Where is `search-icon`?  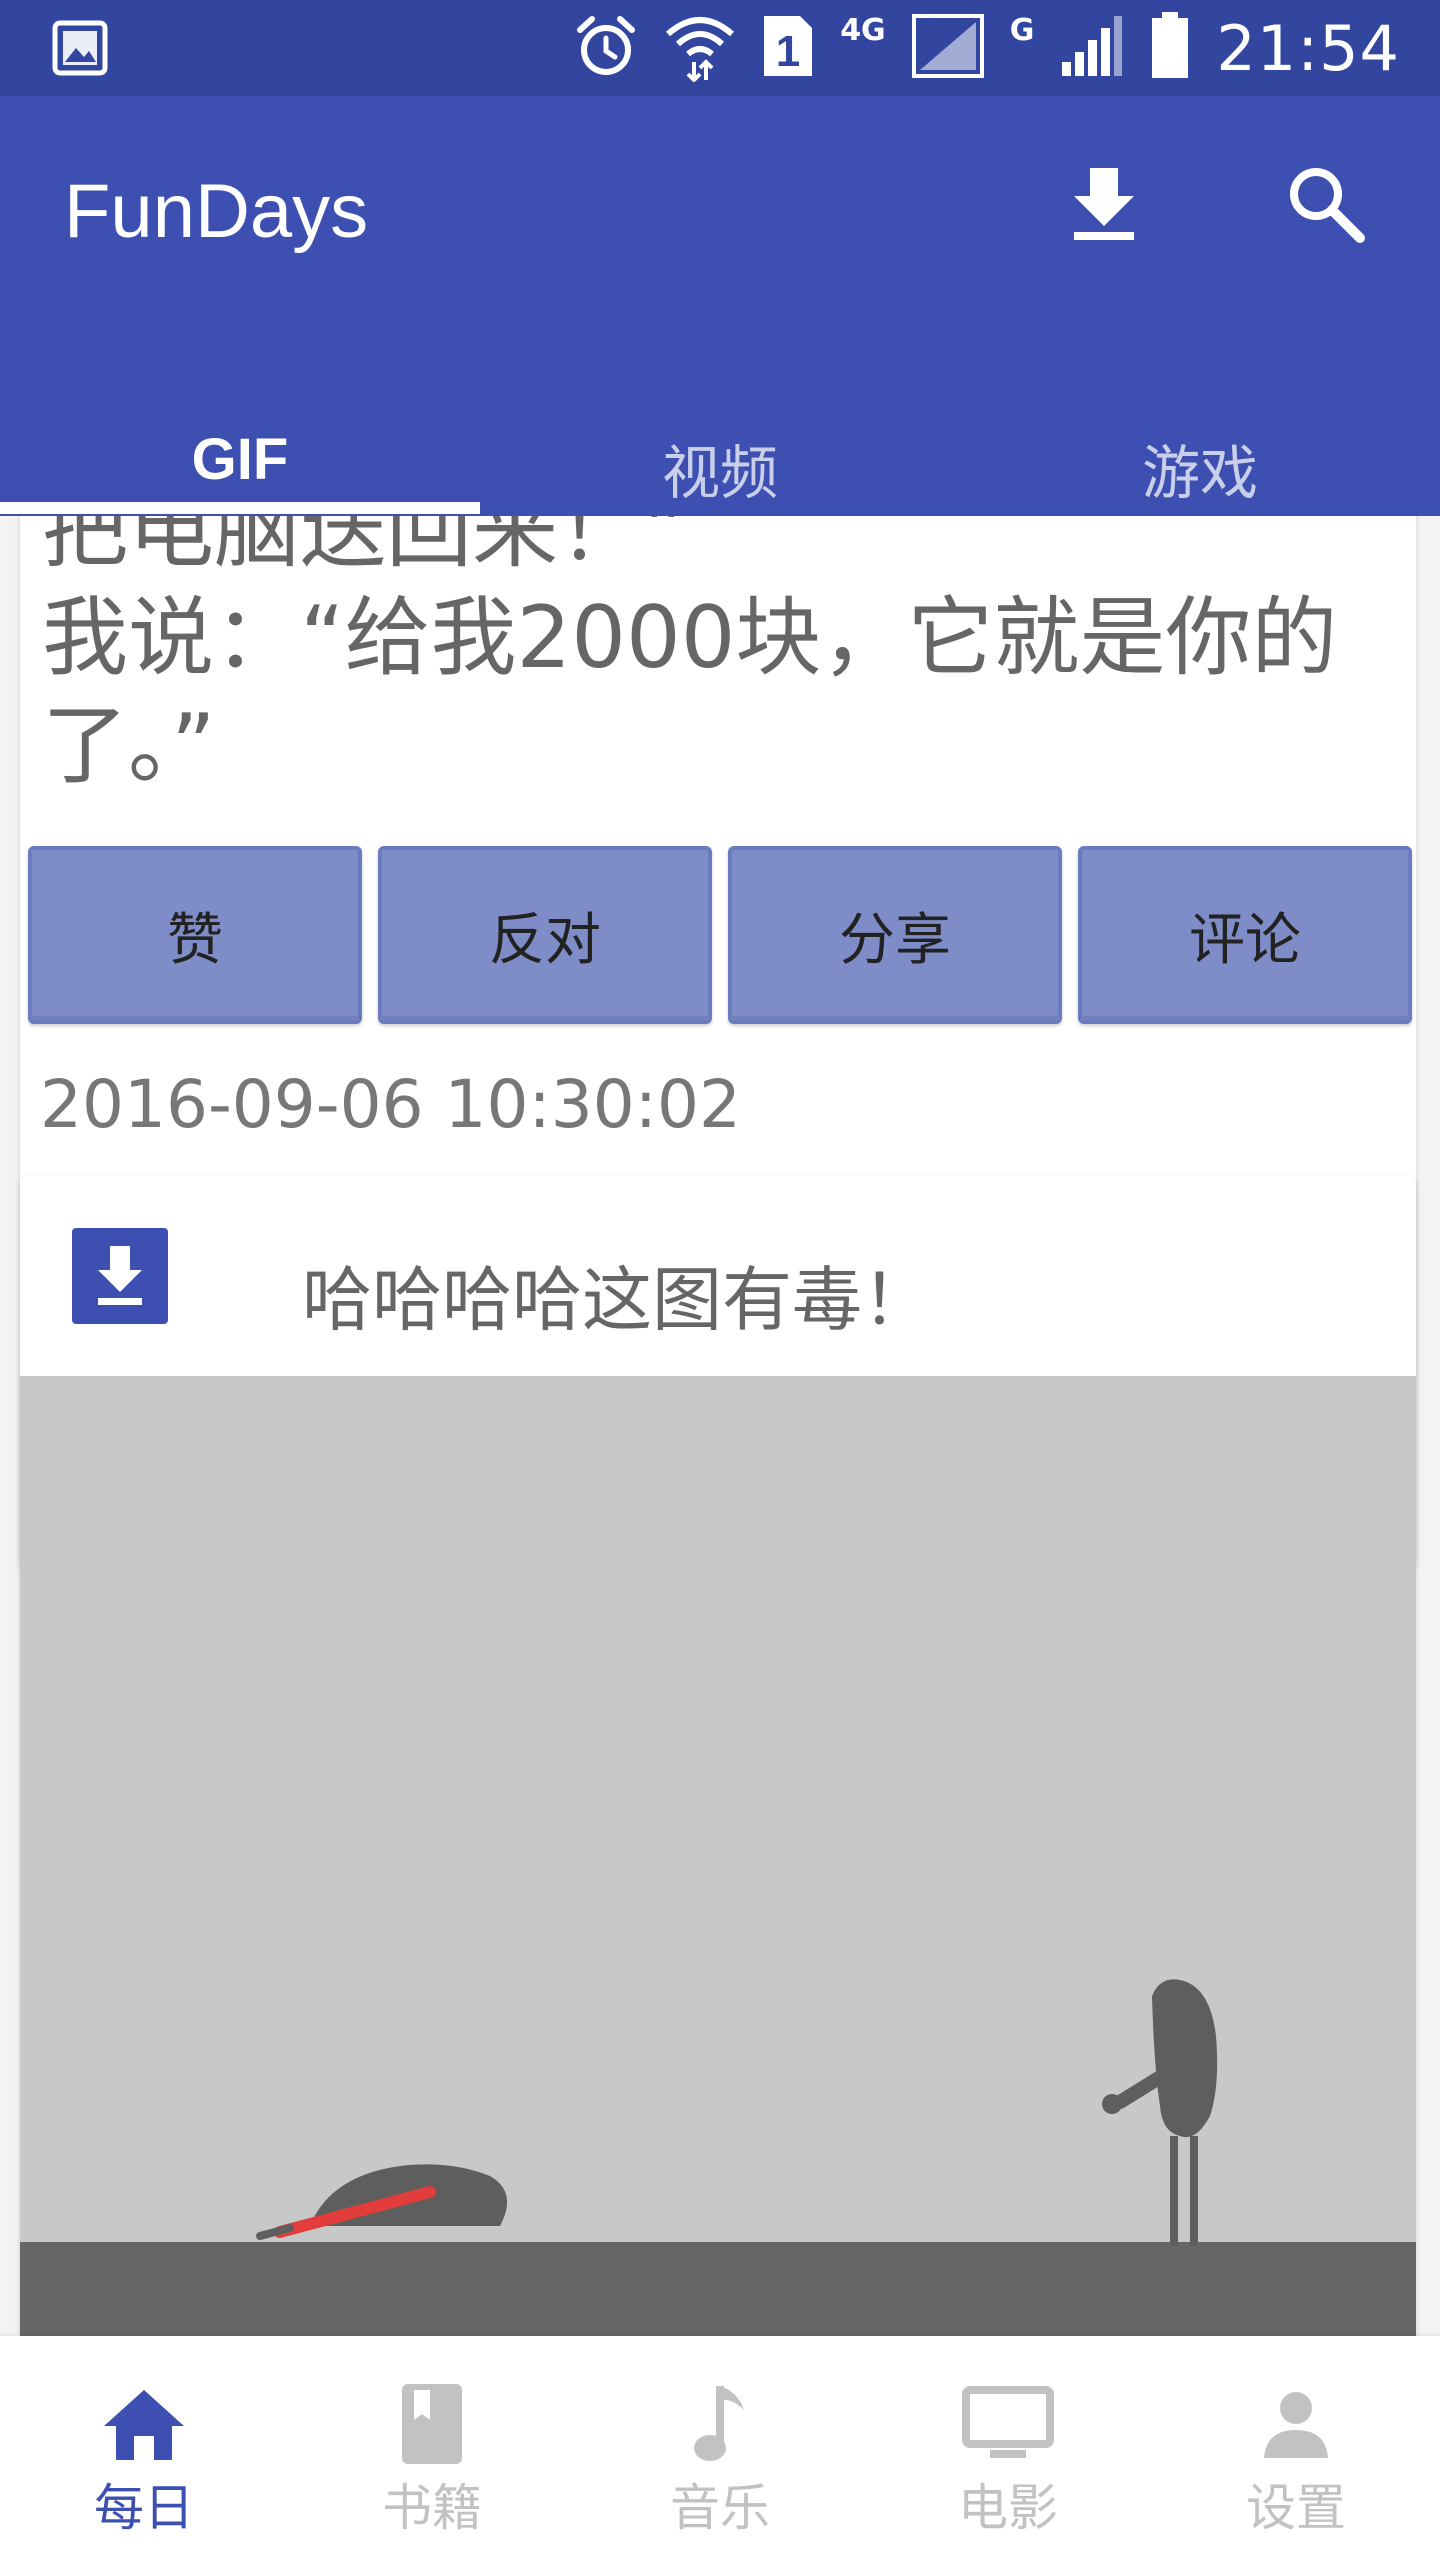 search-icon is located at coordinates (1326, 204).